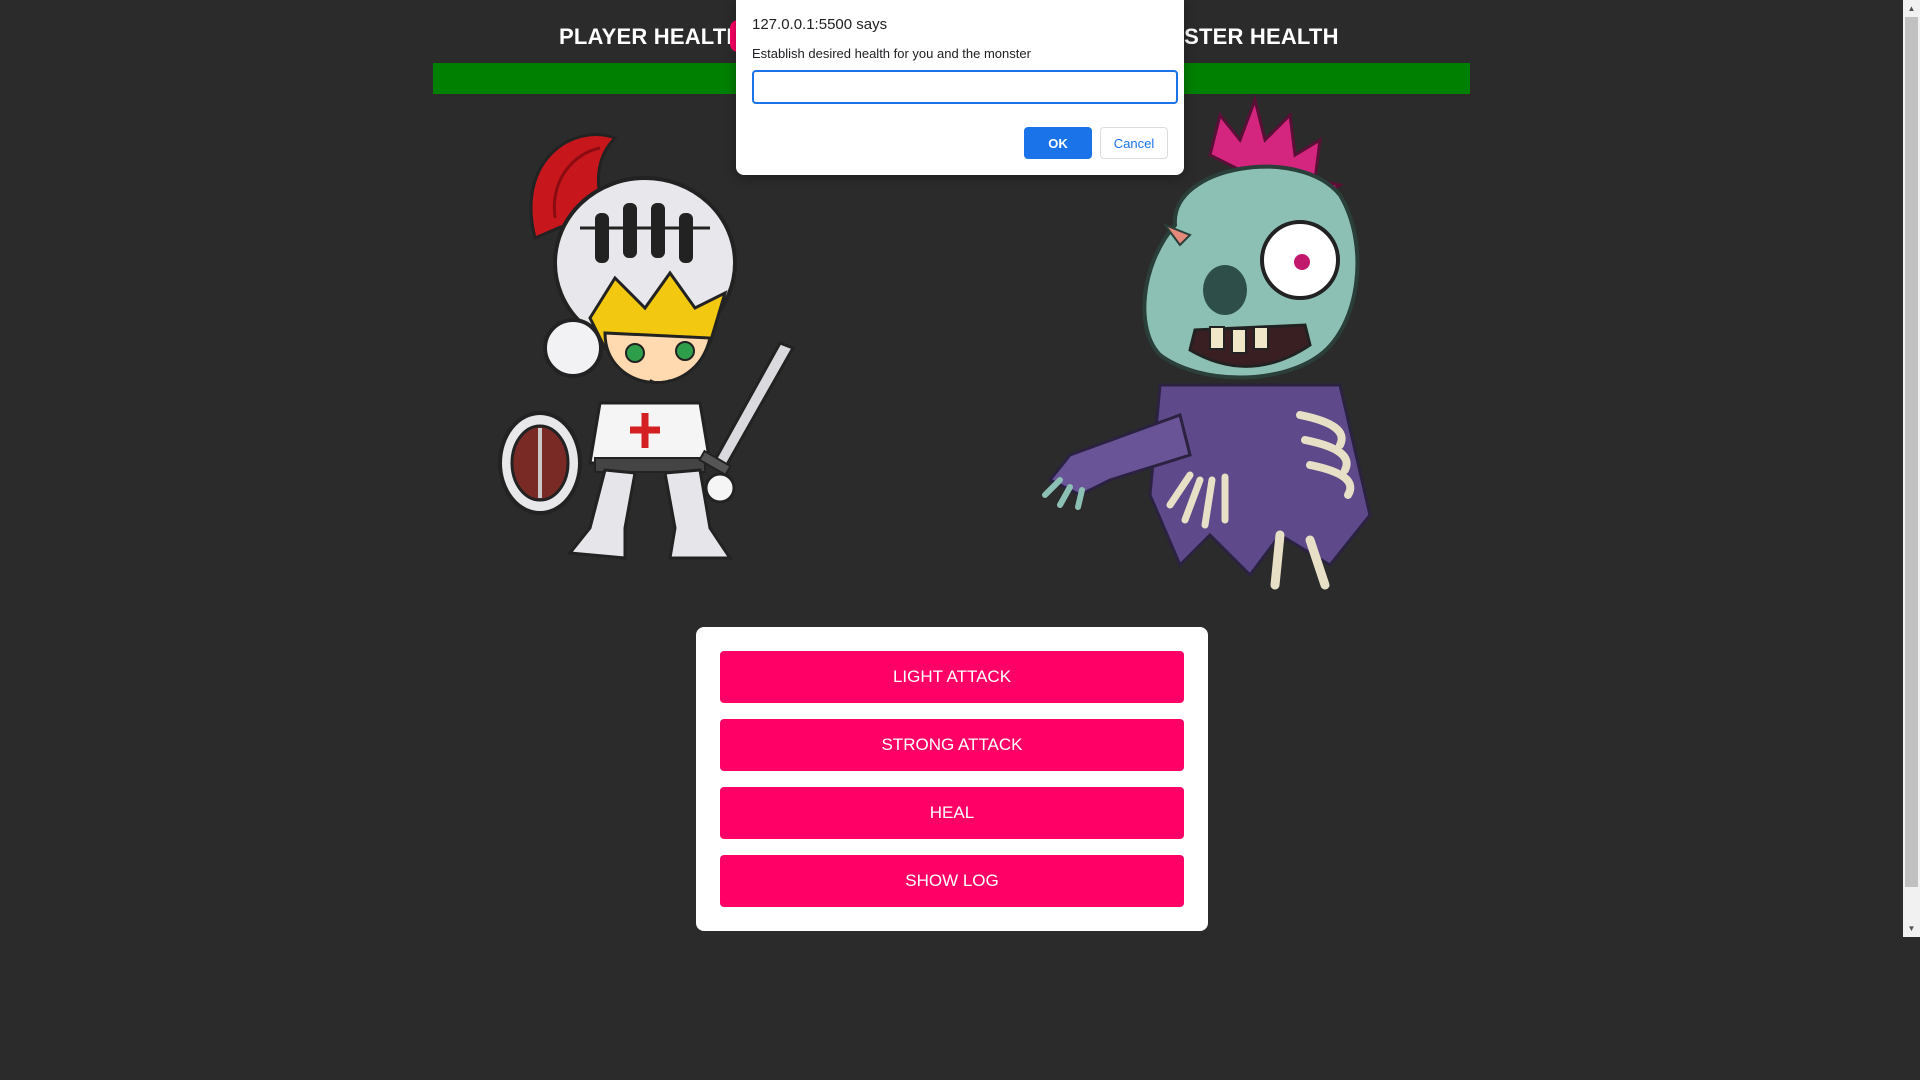  What do you see at coordinates (1134, 143) in the screenshot?
I see `cancel-button: Cancel` at bounding box center [1134, 143].